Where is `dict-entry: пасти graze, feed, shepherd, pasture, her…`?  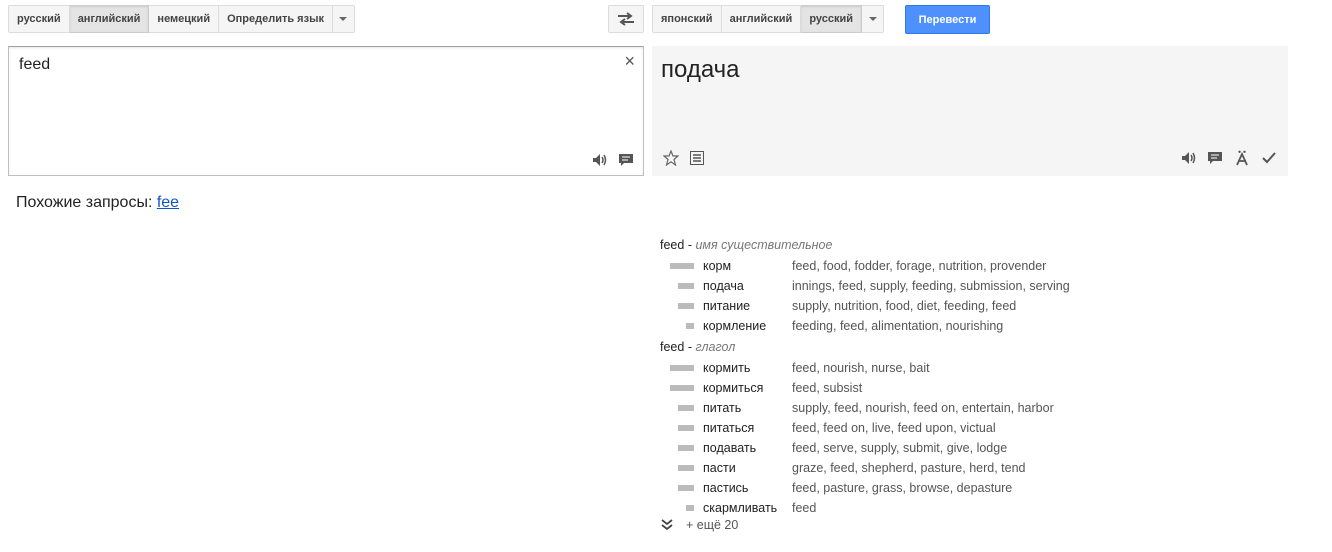 dict-entry: пасти graze, feed, shepherd, pasture, her… is located at coordinates (843, 468).